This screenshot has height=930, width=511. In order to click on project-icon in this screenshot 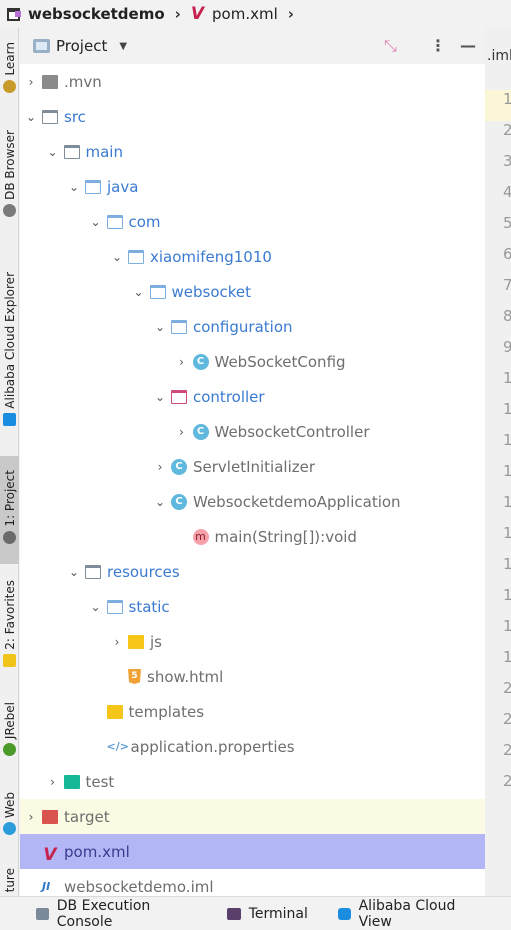, I will do `click(14, 14)`.